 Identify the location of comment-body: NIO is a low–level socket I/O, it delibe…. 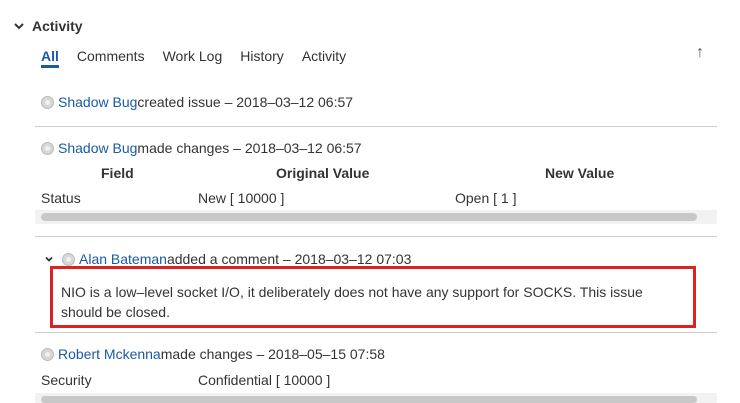
(373, 297).